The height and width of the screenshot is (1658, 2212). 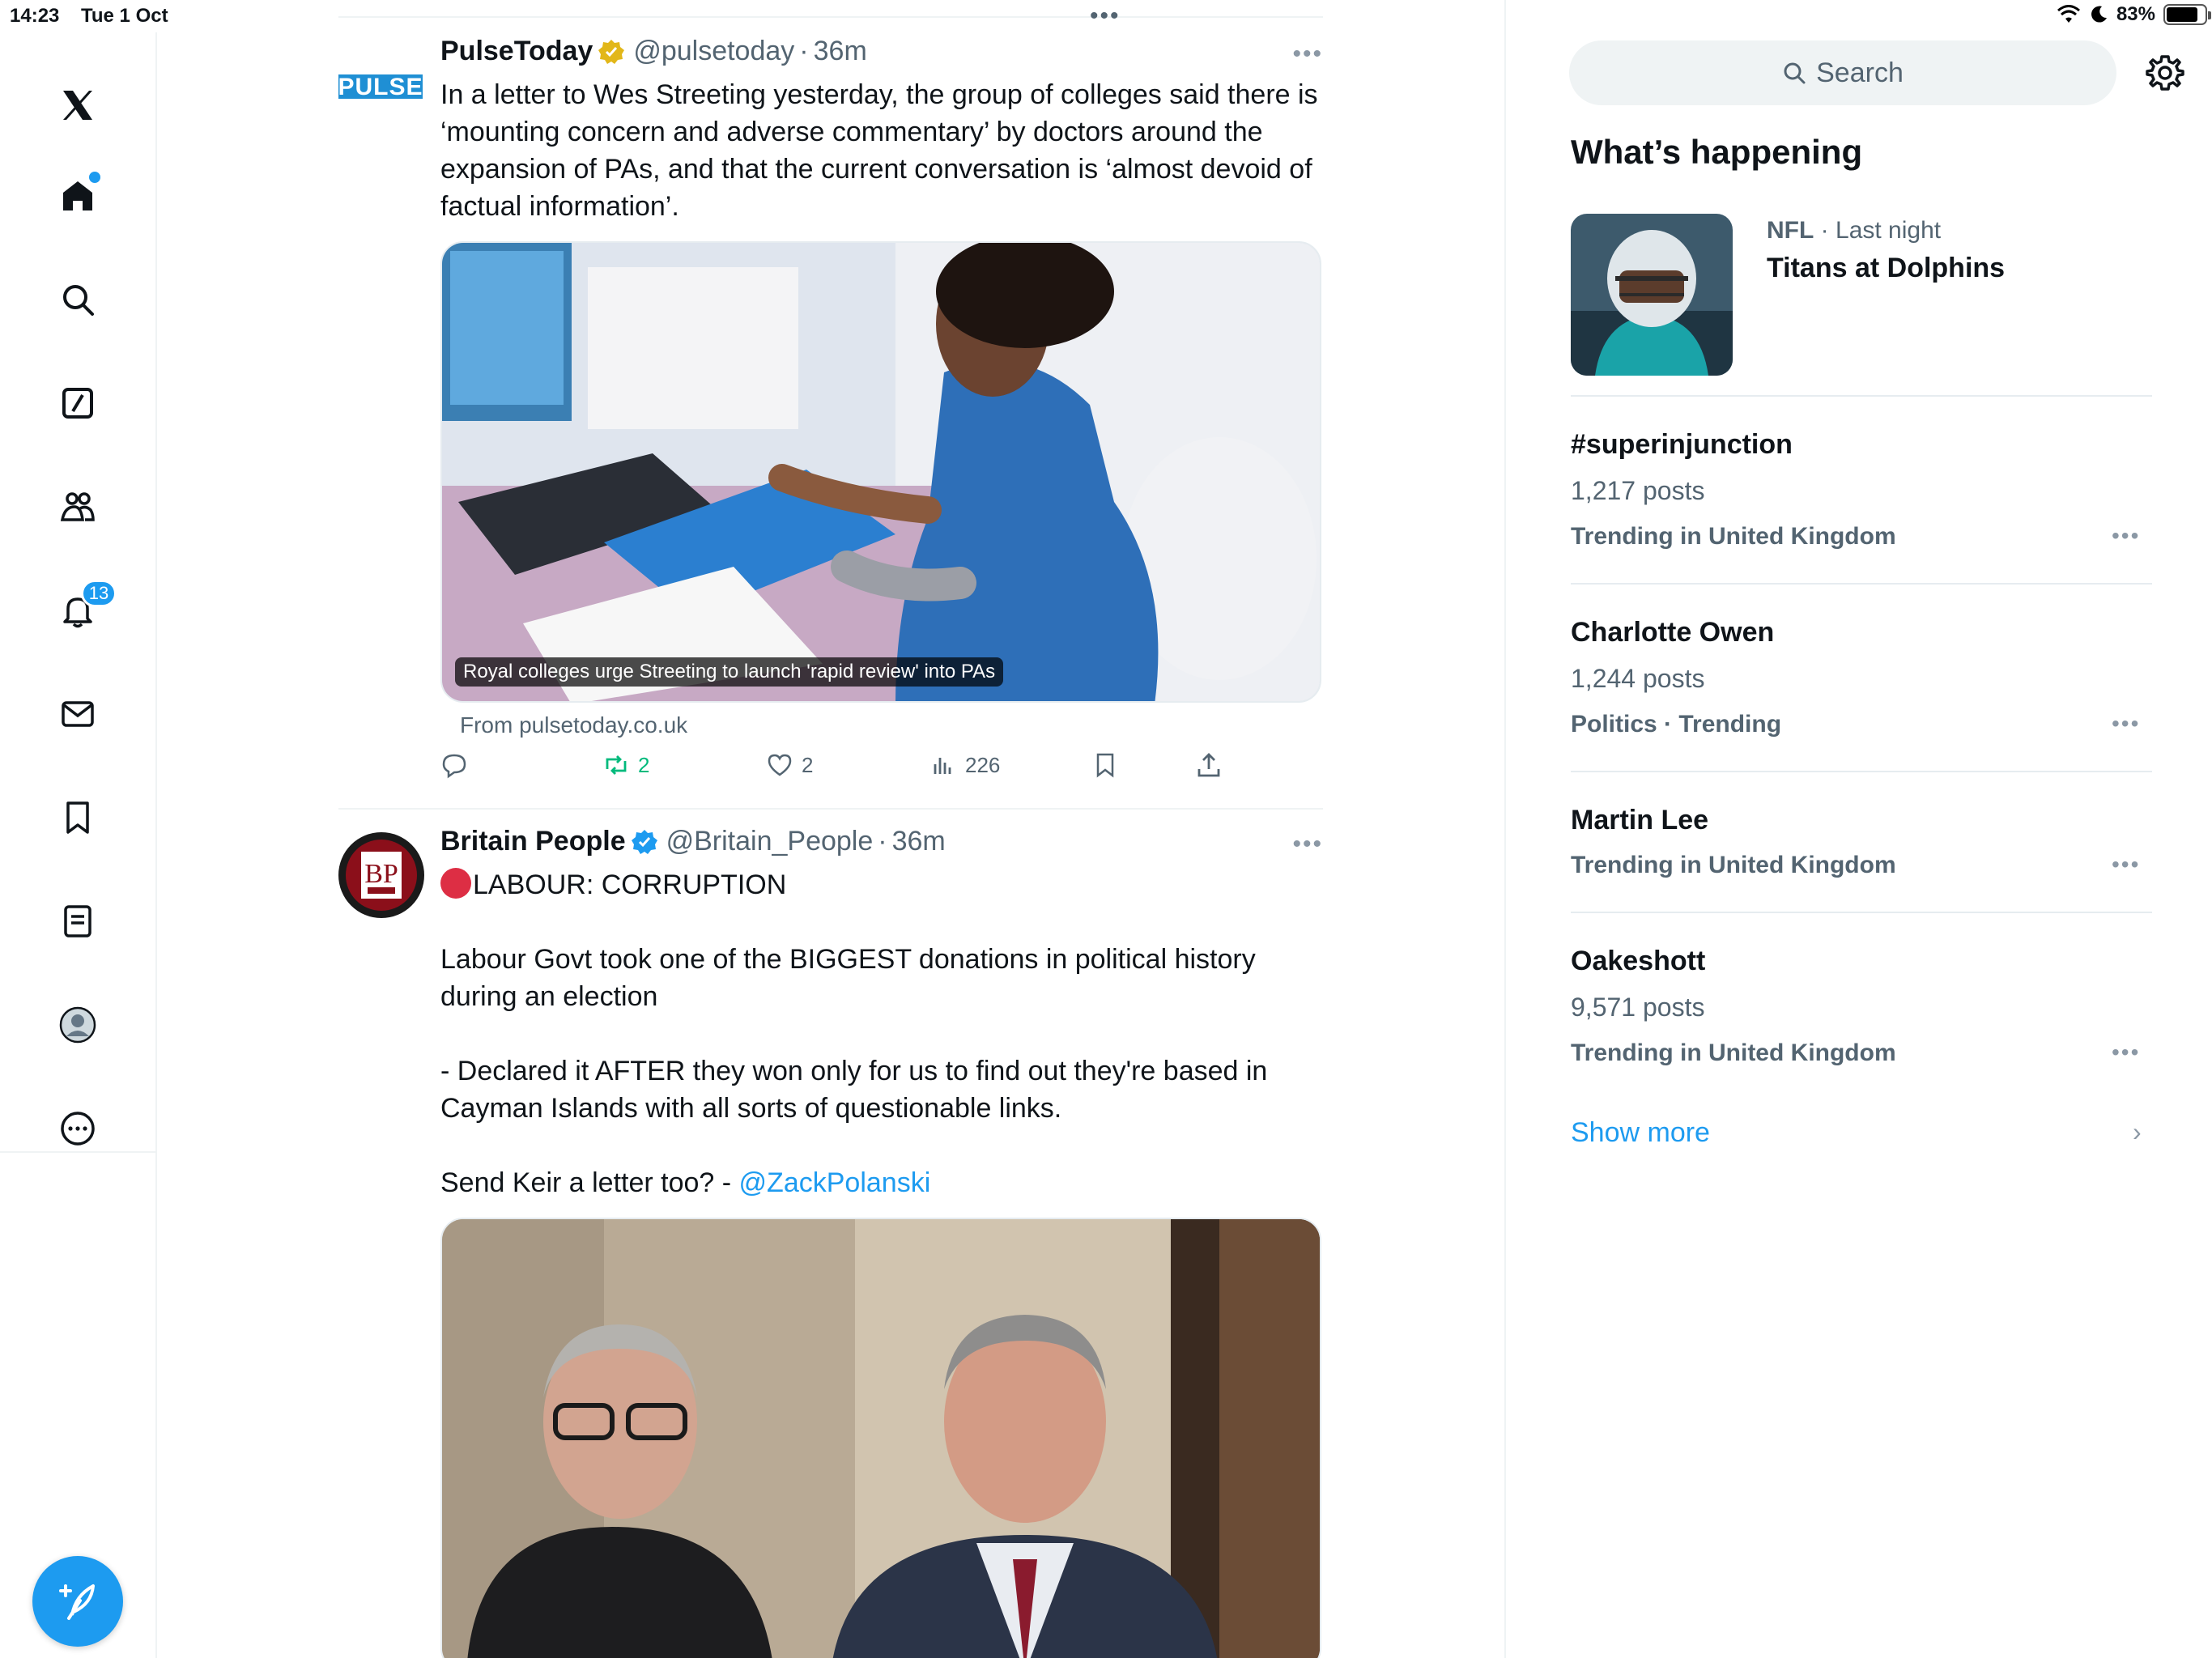 I want to click on bookmark-icon, so click(x=1105, y=765).